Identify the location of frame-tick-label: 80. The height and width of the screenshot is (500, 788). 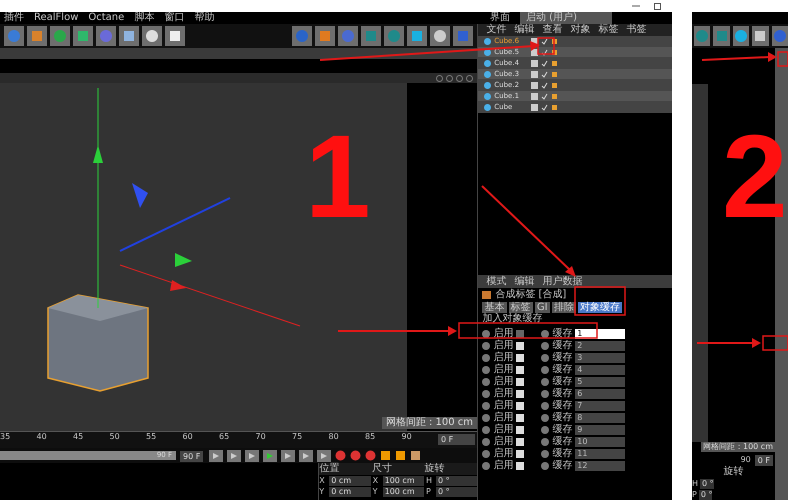
(334, 437).